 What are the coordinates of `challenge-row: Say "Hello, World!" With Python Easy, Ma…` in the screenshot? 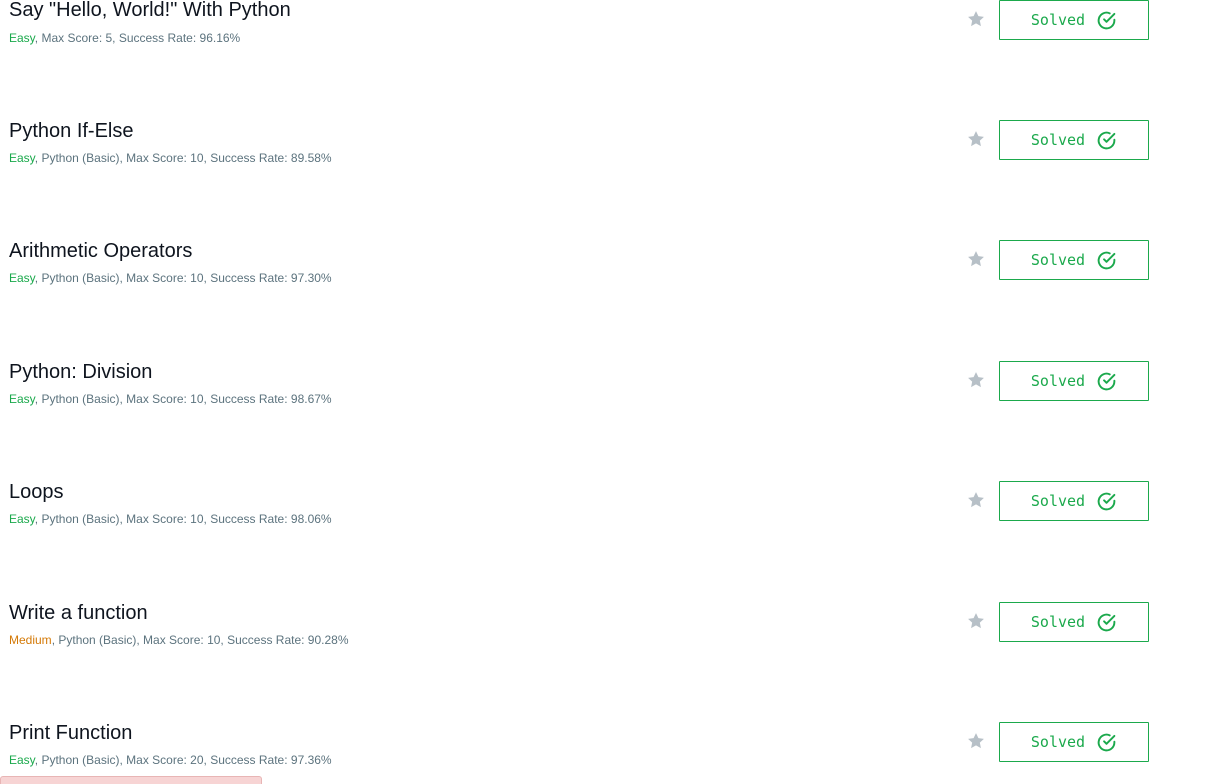 It's located at (604, 30).